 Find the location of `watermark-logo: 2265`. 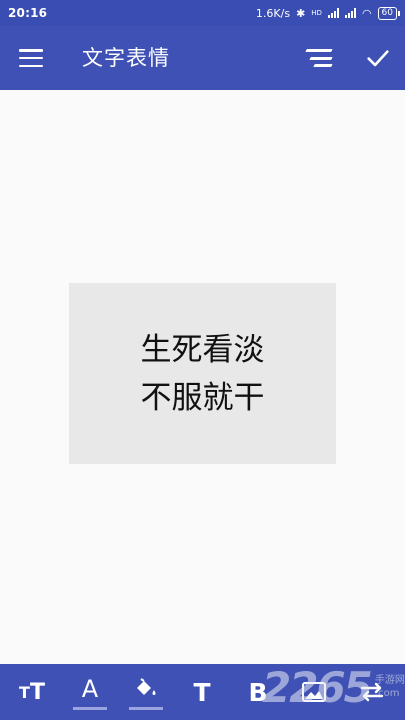

watermark-logo: 2265 is located at coordinates (317, 687).